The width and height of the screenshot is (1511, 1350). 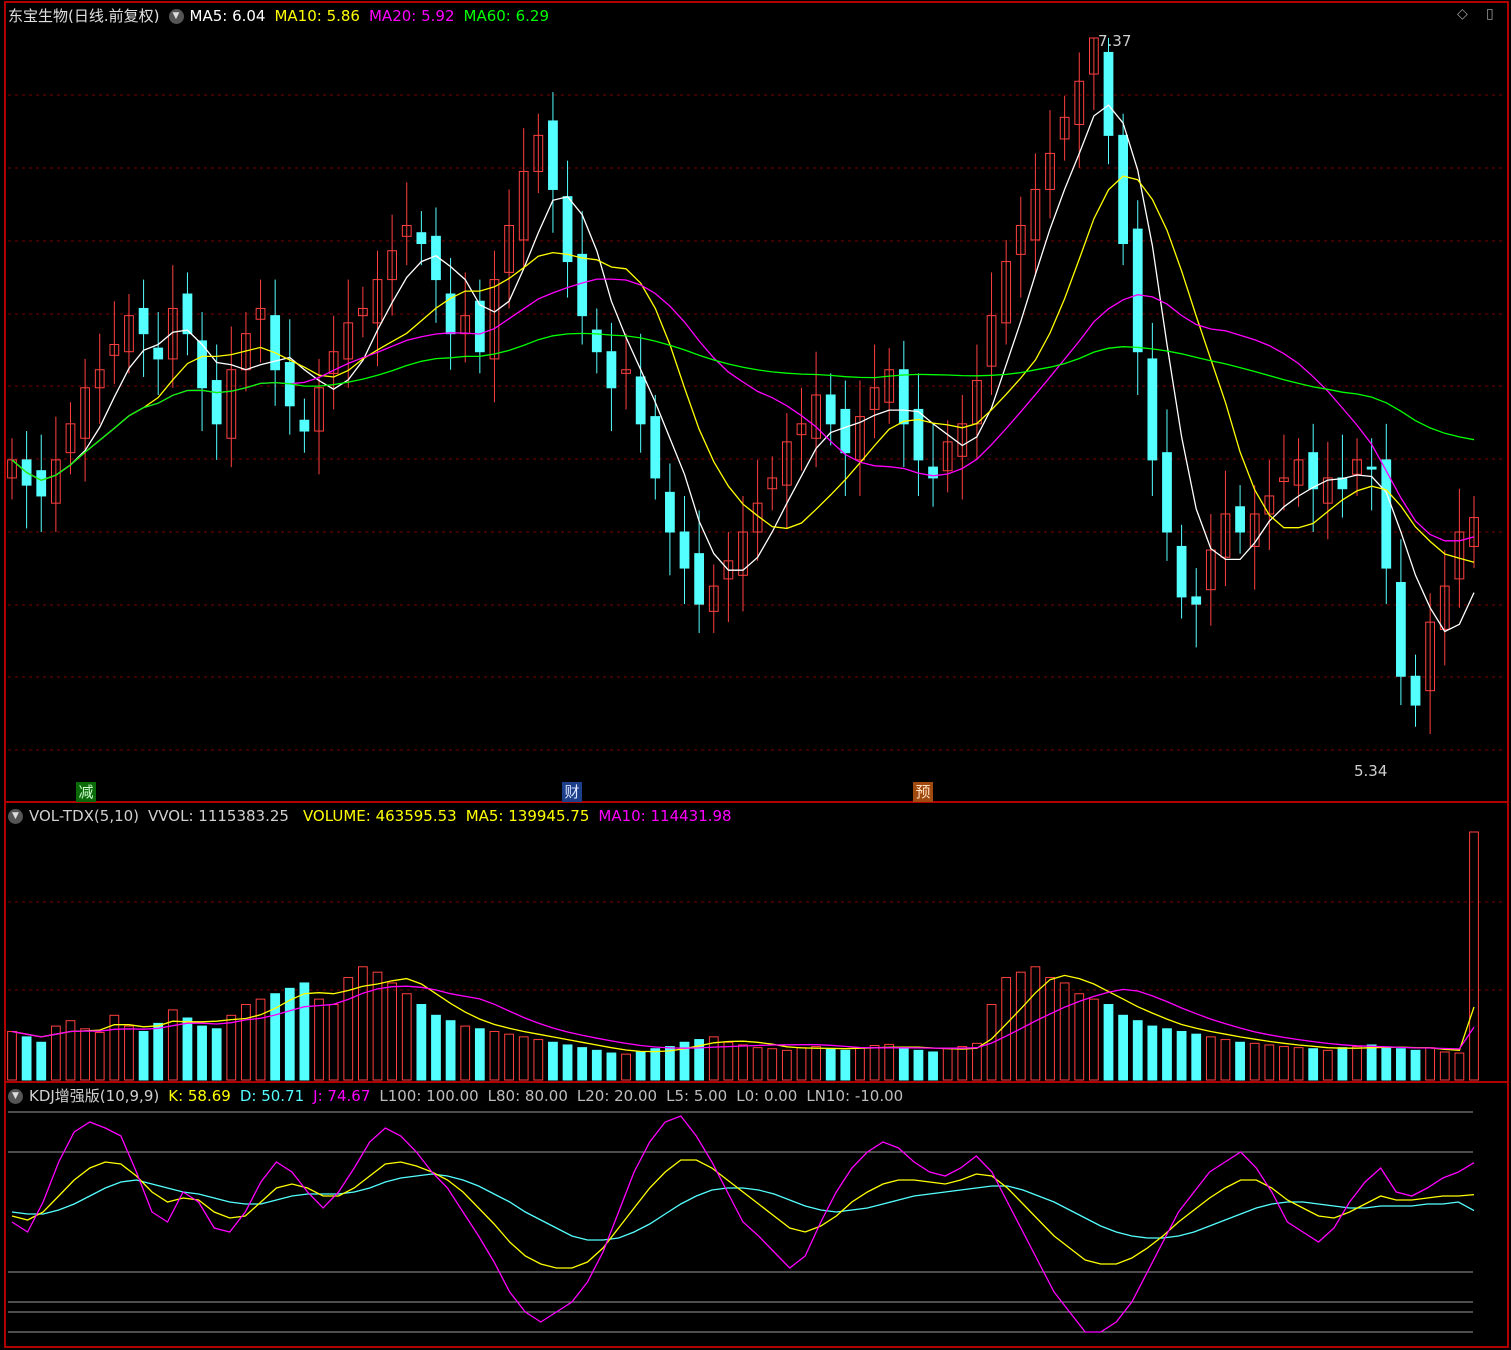 What do you see at coordinates (429, 1096) in the screenshot?
I see `kdj-l100-value: L100: 100.00` at bounding box center [429, 1096].